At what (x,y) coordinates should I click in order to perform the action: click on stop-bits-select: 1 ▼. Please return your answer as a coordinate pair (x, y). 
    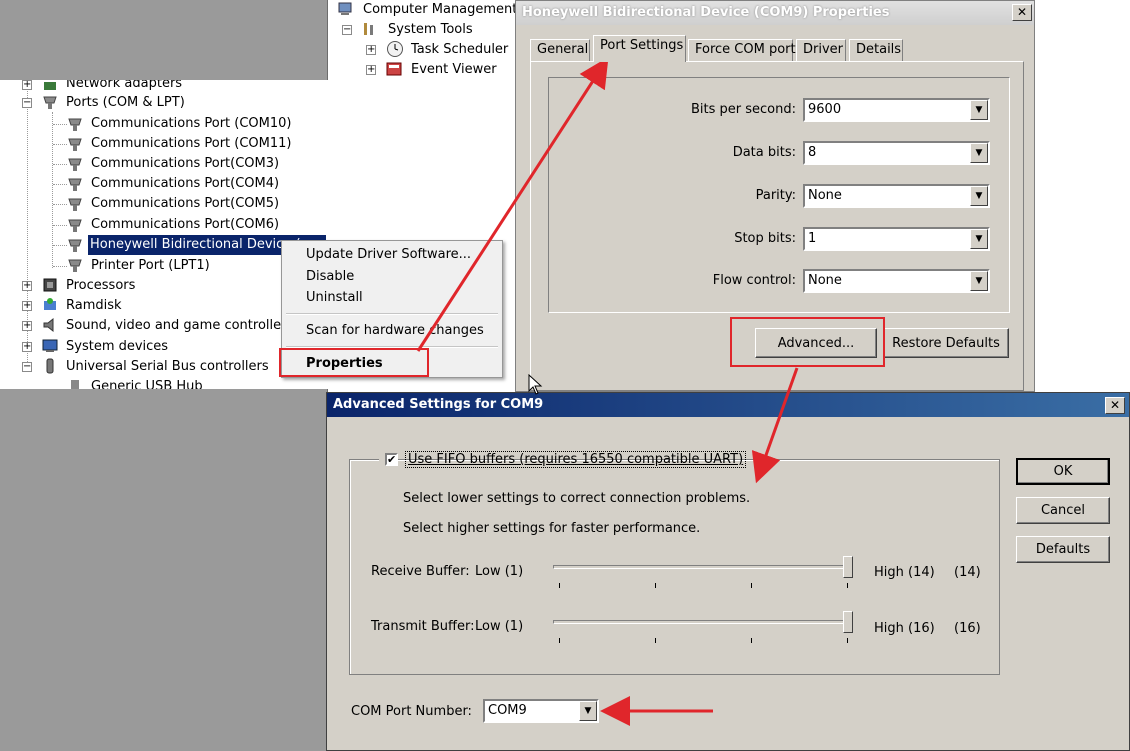
    Looking at the image, I should click on (896, 239).